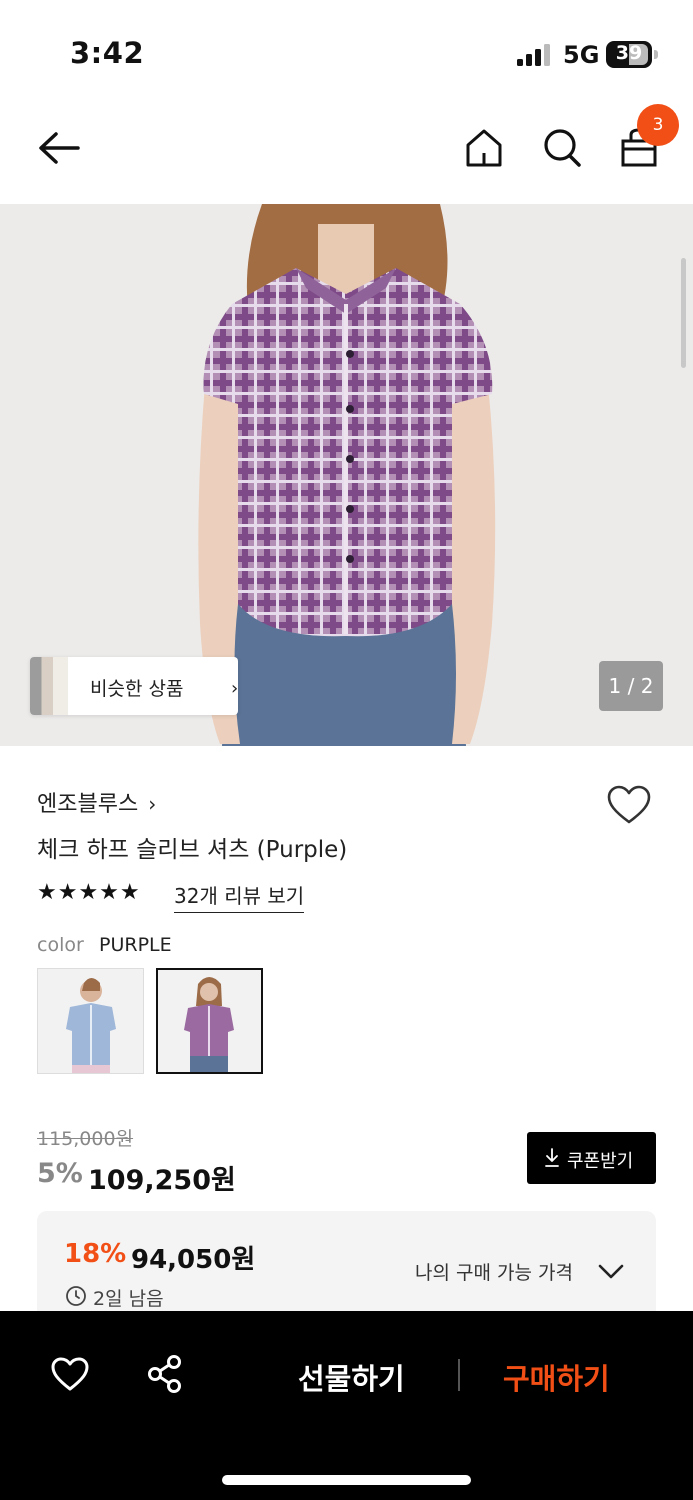  Describe the element at coordinates (192, 850) in the screenshot. I see `product-title: 체크 하프 슬리브 셔츠 (Purple)` at that location.